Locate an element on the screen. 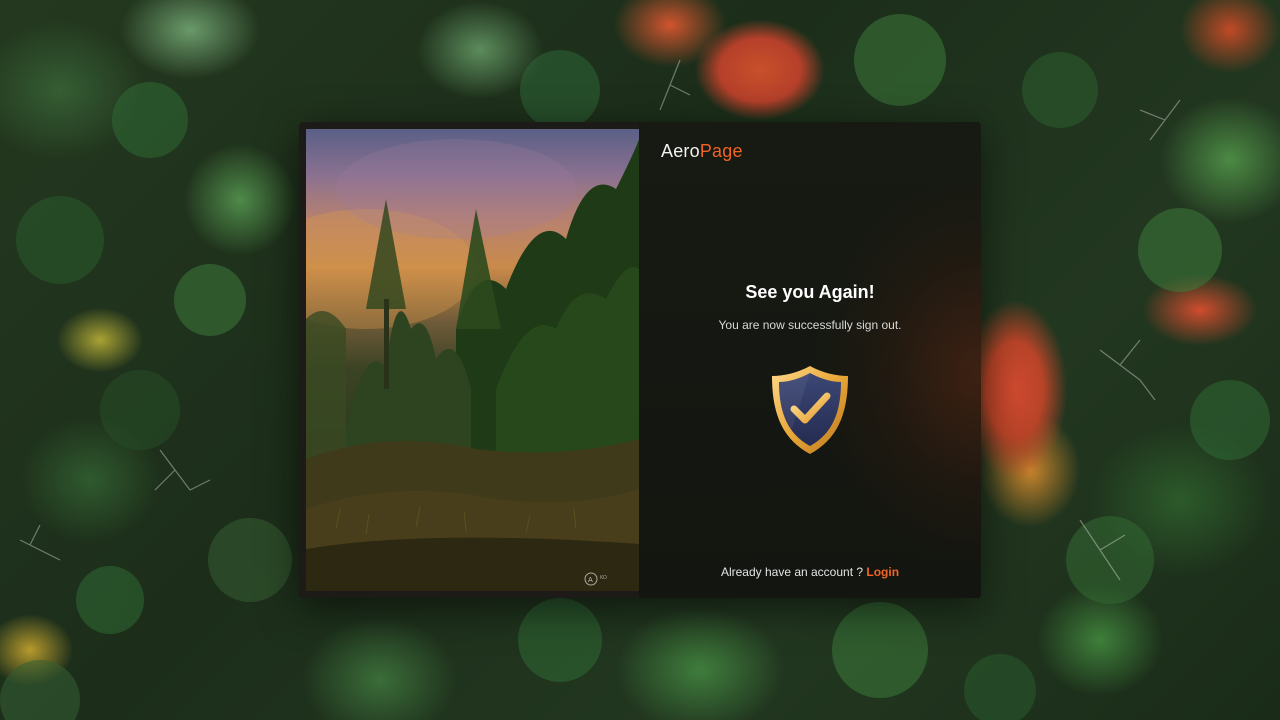  signout-message: You are now successfully sign out. is located at coordinates (810, 325).